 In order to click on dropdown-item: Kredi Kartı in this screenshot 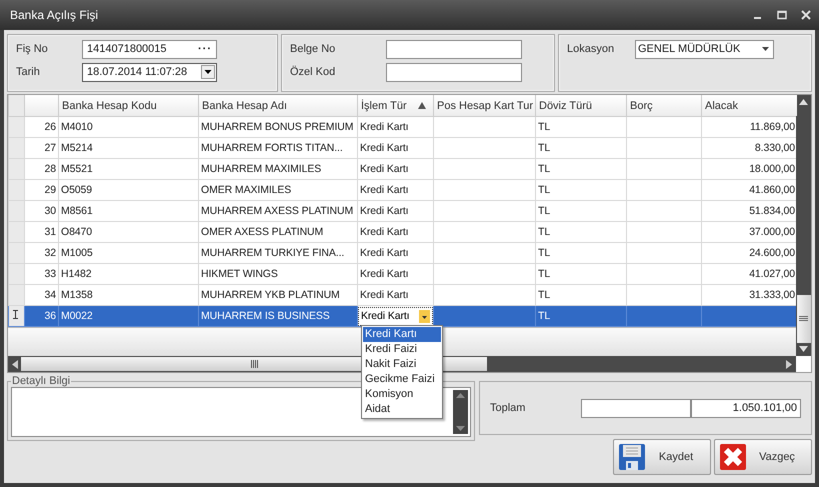, I will do `click(402, 334)`.